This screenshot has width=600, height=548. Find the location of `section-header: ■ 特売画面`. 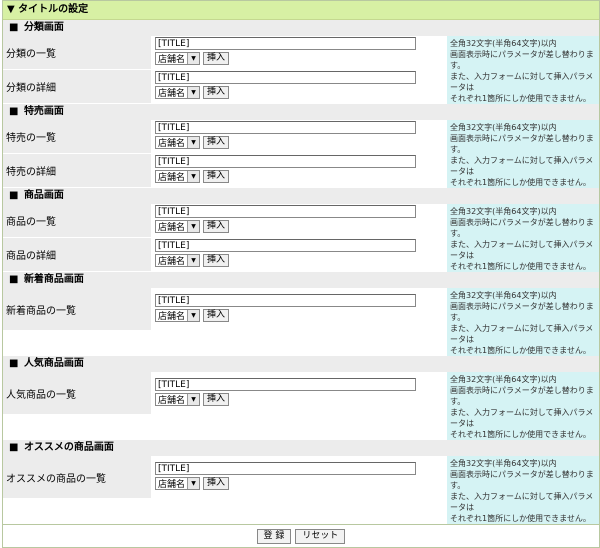

section-header: ■ 特売画面 is located at coordinates (301, 112).